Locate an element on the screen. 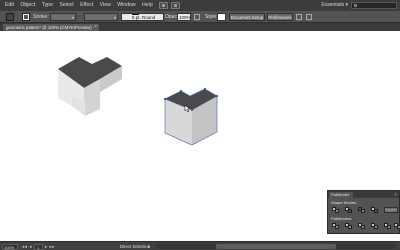 The image size is (400, 250). stroke-weight-dropdown is located at coordinates (63, 17).